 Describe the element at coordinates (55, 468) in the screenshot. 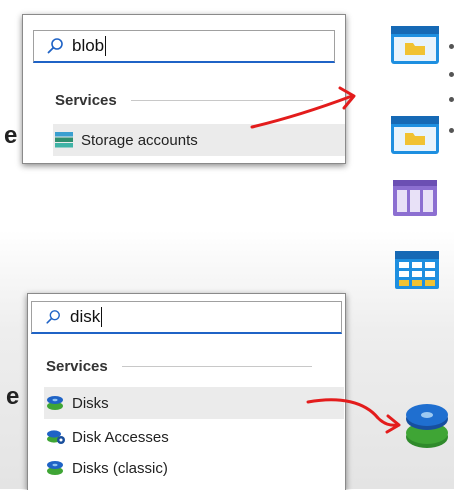

I see `disks-classic-icon` at that location.